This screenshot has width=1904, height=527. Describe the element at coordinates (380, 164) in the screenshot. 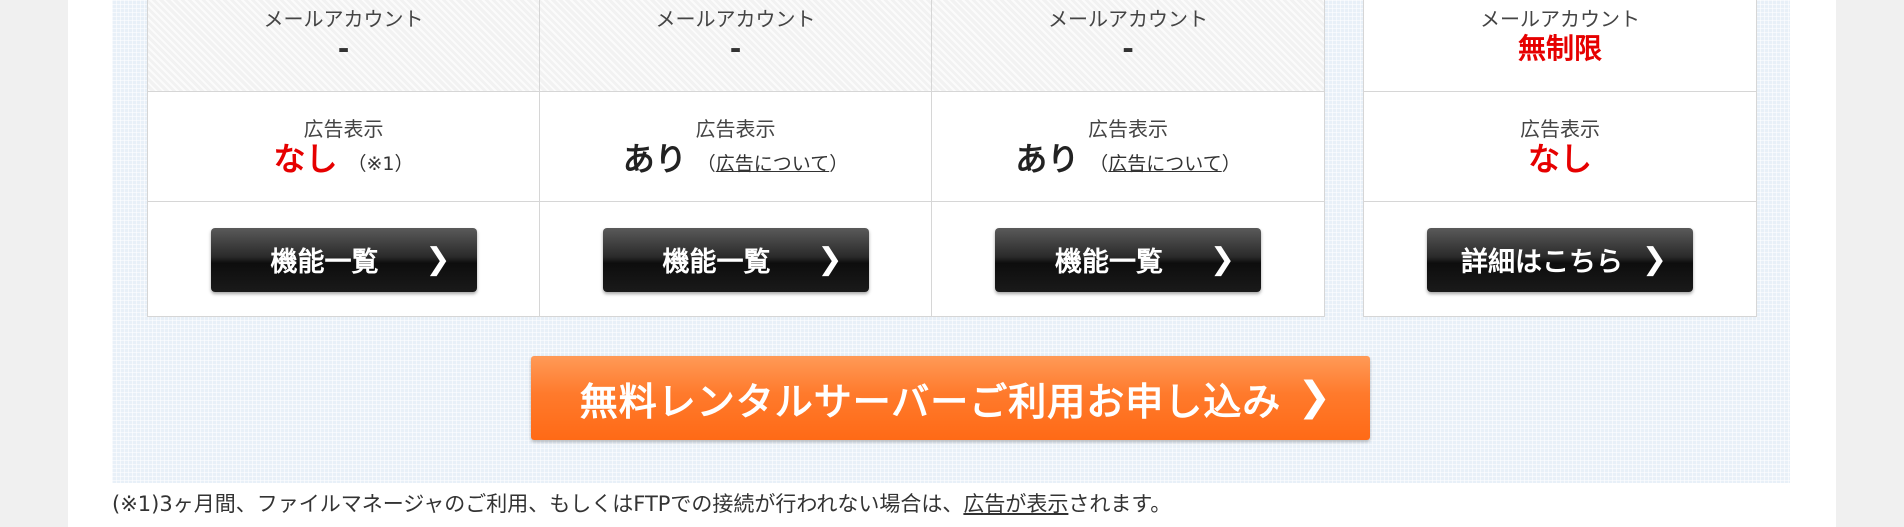

I see `ad-footnote-marker: （※1）` at that location.